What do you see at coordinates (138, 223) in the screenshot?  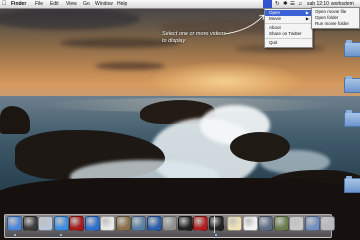 I see `preview-icon` at bounding box center [138, 223].